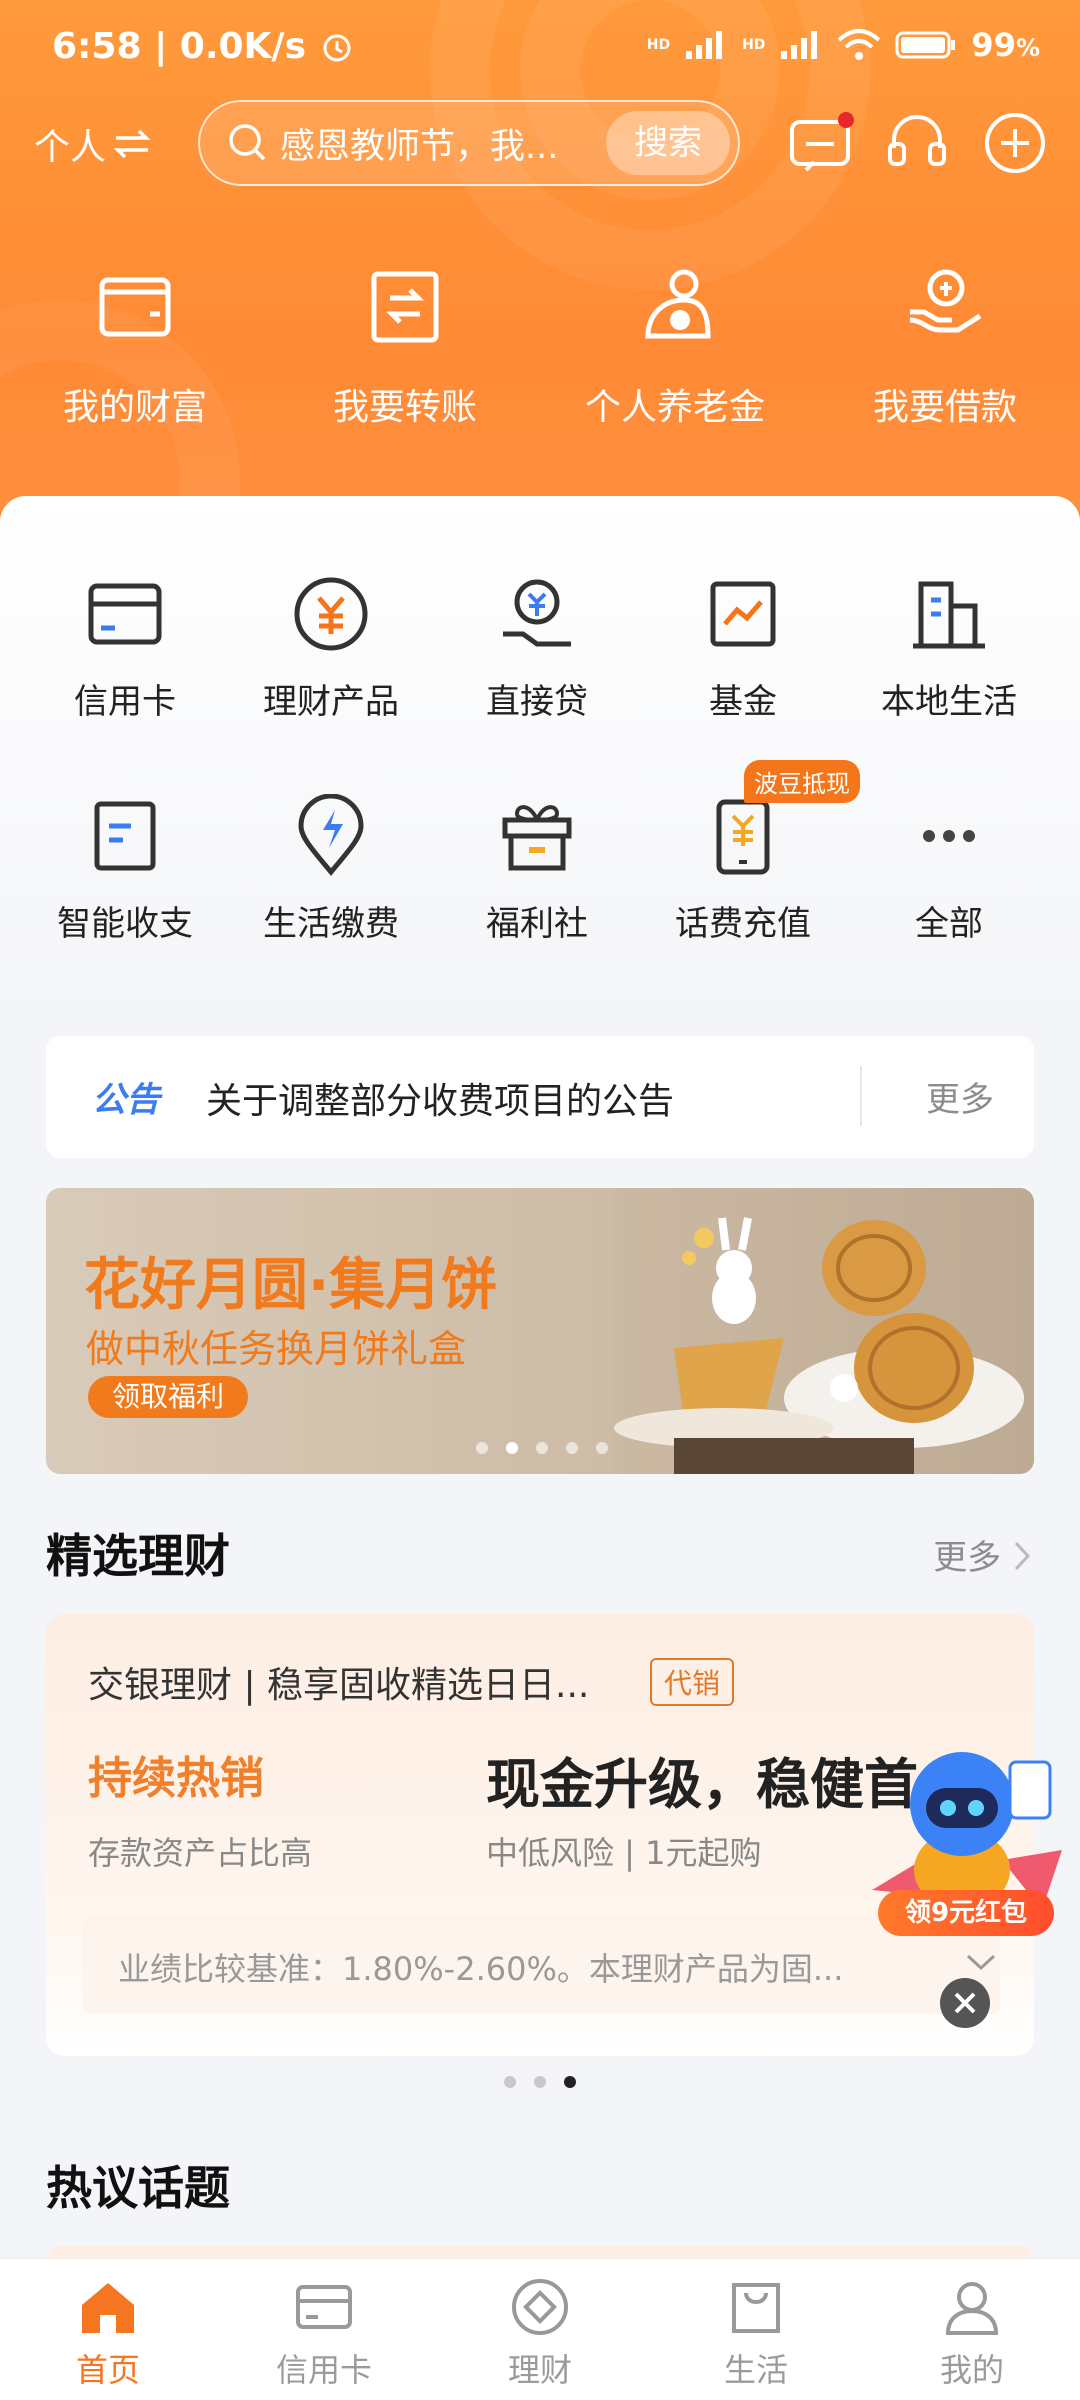 The width and height of the screenshot is (1080, 2400). I want to click on hd-label-2: HD, so click(754, 45).